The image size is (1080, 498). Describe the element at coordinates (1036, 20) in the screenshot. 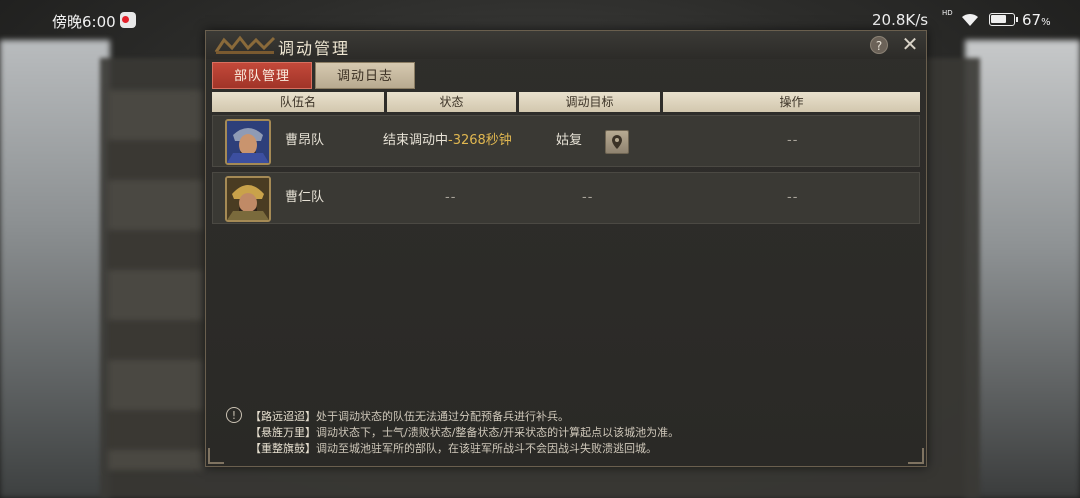

I see `battery-percent: 67%` at that location.